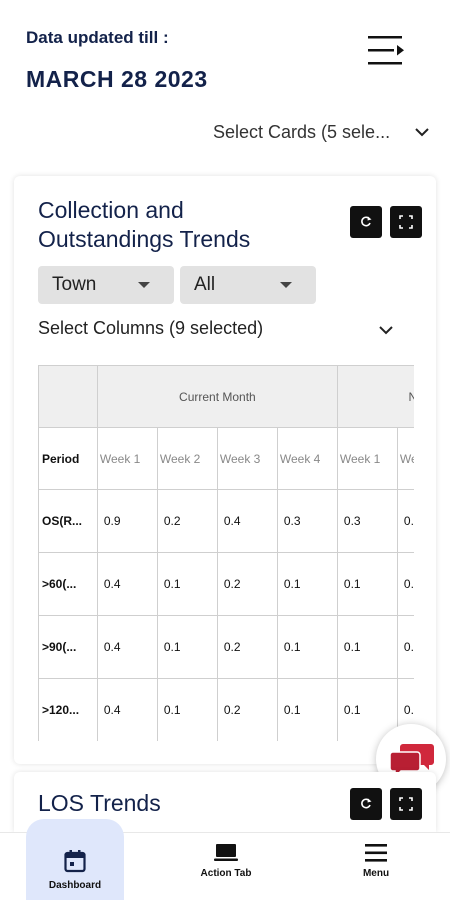  I want to click on nav-item-action-tab: Action Tab, so click(226, 866).